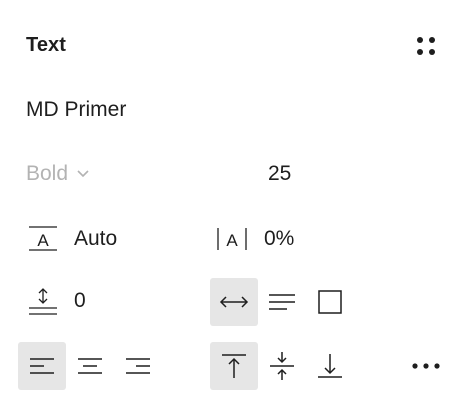  I want to click on align-middle-icon, so click(282, 366).